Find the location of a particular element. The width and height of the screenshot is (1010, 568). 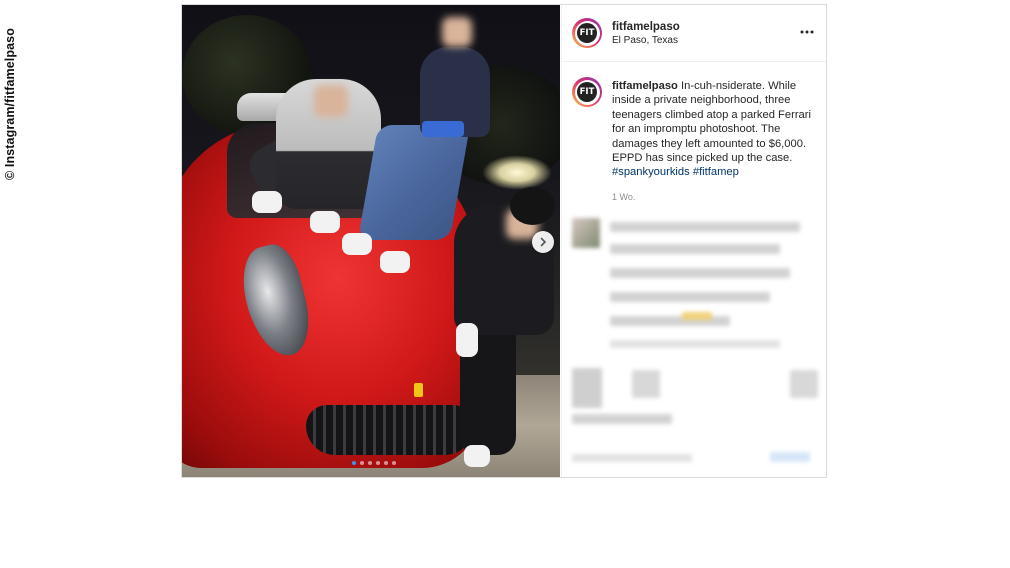

caption-username: fitfamelpaso is located at coordinates (645, 86).